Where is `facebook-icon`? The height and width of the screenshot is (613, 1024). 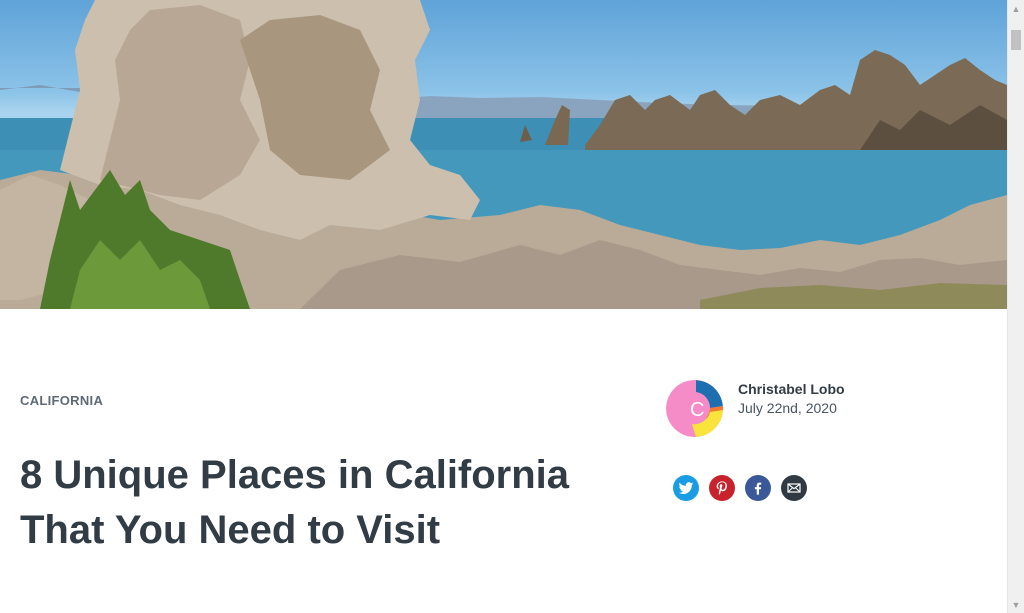
facebook-icon is located at coordinates (758, 488).